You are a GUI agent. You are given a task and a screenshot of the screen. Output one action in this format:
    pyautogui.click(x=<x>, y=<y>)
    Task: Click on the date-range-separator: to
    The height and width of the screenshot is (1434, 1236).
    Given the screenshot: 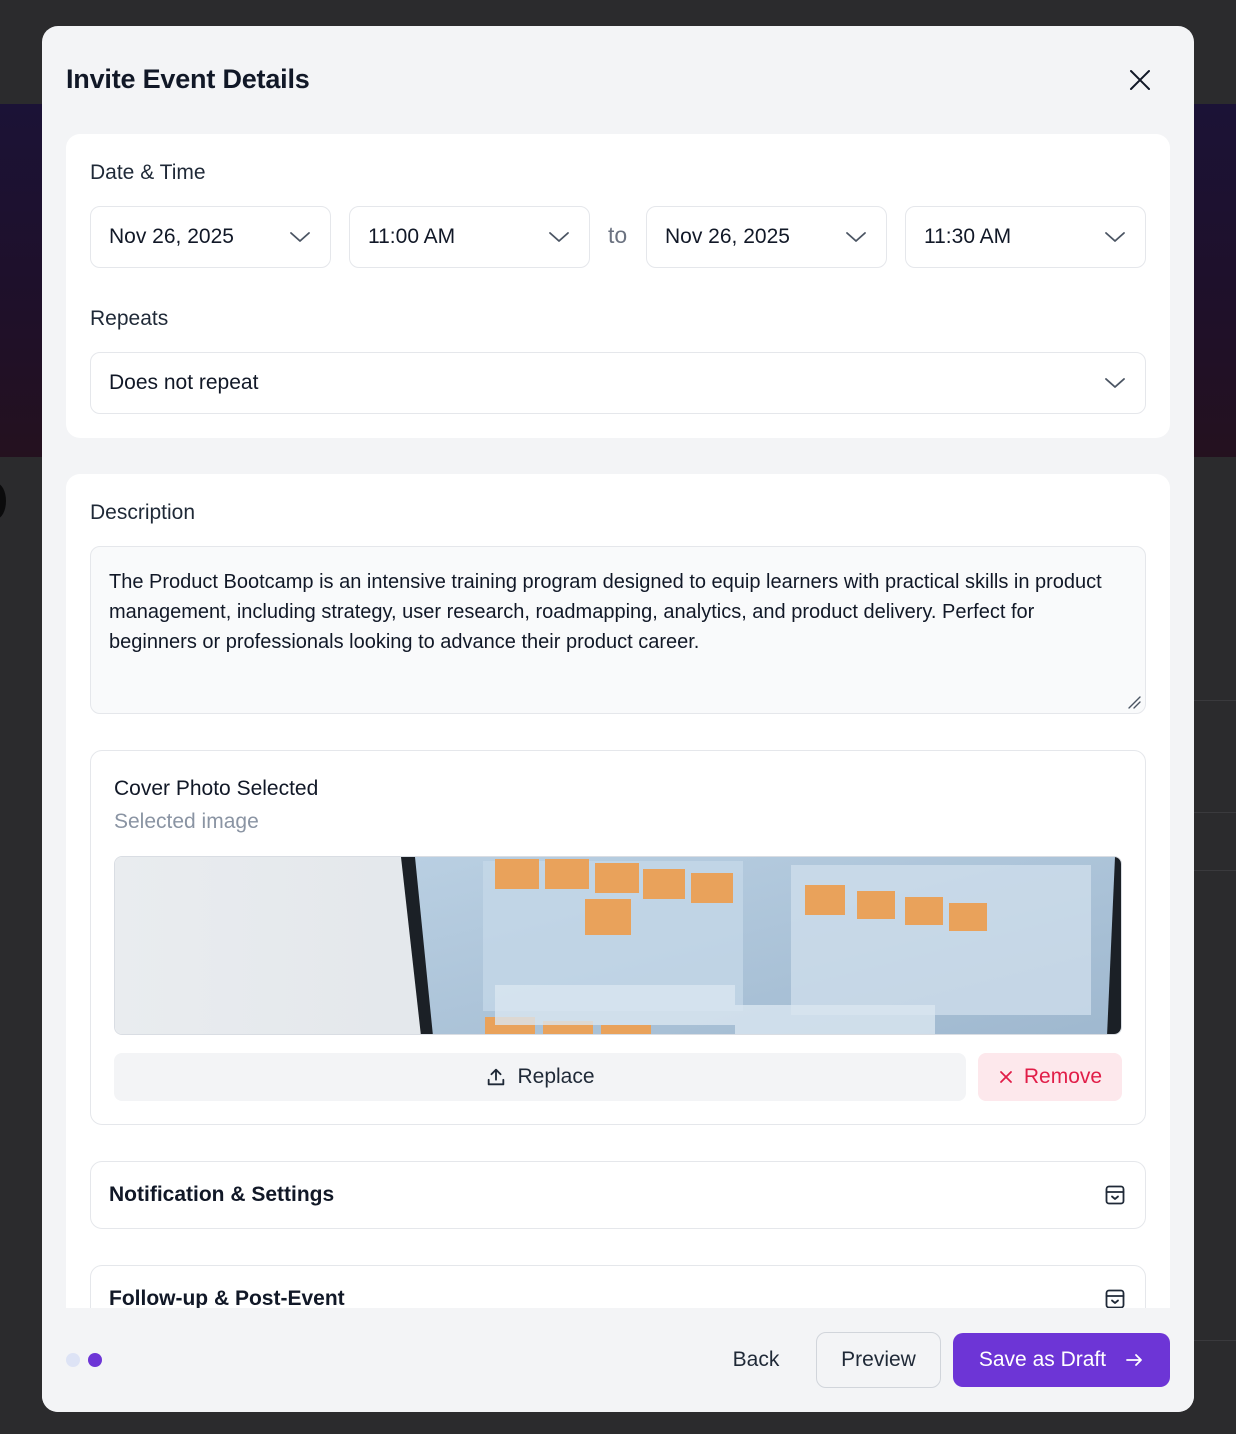 What is the action you would take?
    pyautogui.click(x=618, y=235)
    